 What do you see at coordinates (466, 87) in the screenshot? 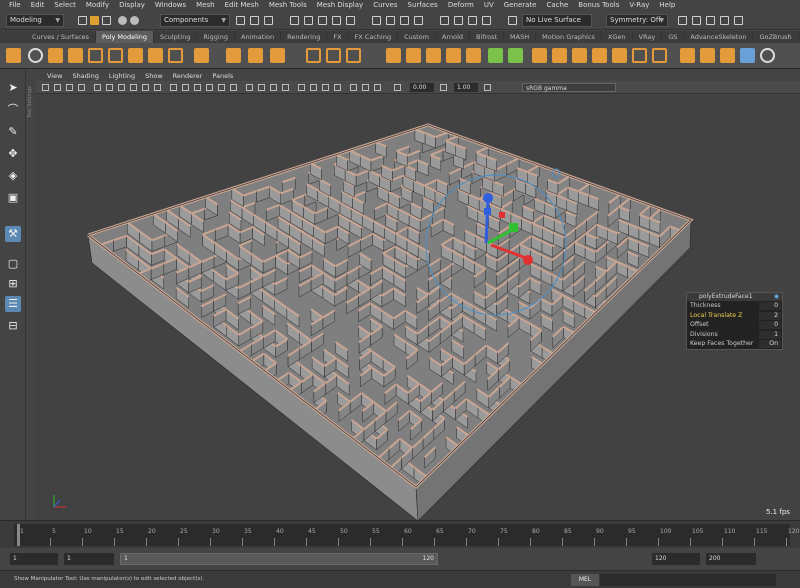
I see `gamma-field: 1.00` at bounding box center [466, 87].